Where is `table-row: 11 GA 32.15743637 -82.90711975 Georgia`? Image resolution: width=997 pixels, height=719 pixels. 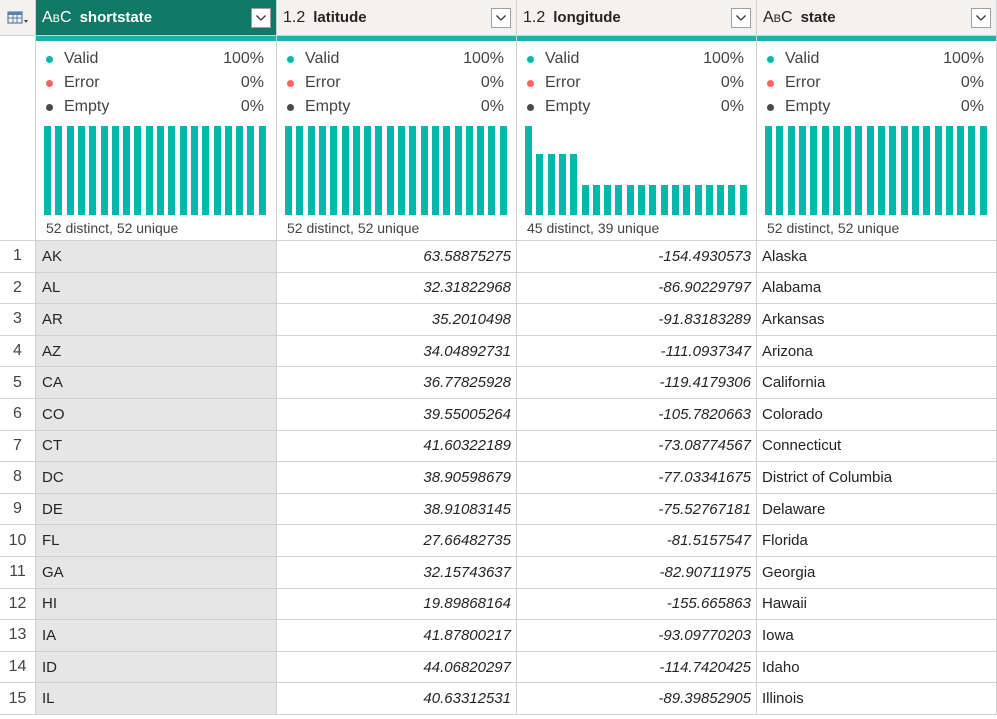
table-row: 11 GA 32.15743637 -82.90711975 Georgia is located at coordinates (498, 573).